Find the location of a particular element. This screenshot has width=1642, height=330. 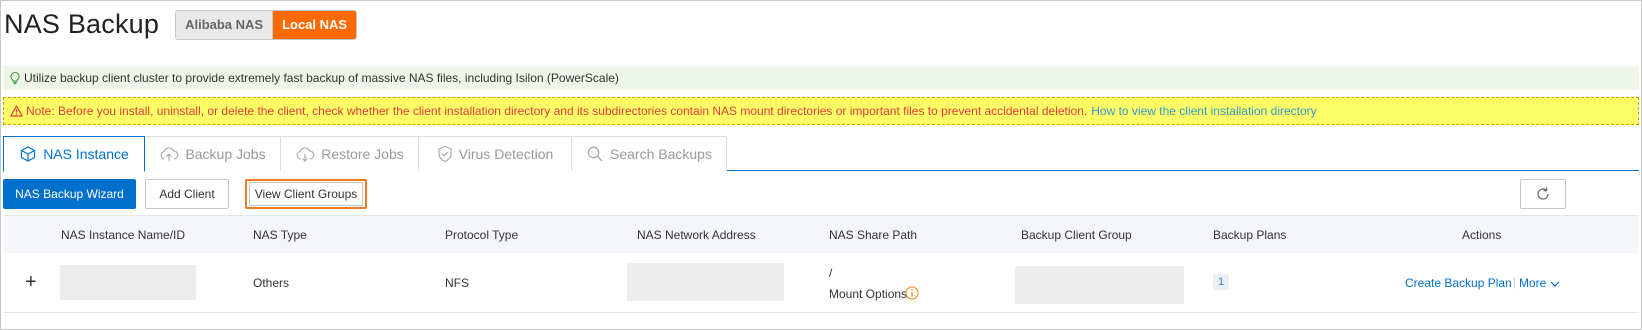

refresh-icon is located at coordinates (1543, 193).